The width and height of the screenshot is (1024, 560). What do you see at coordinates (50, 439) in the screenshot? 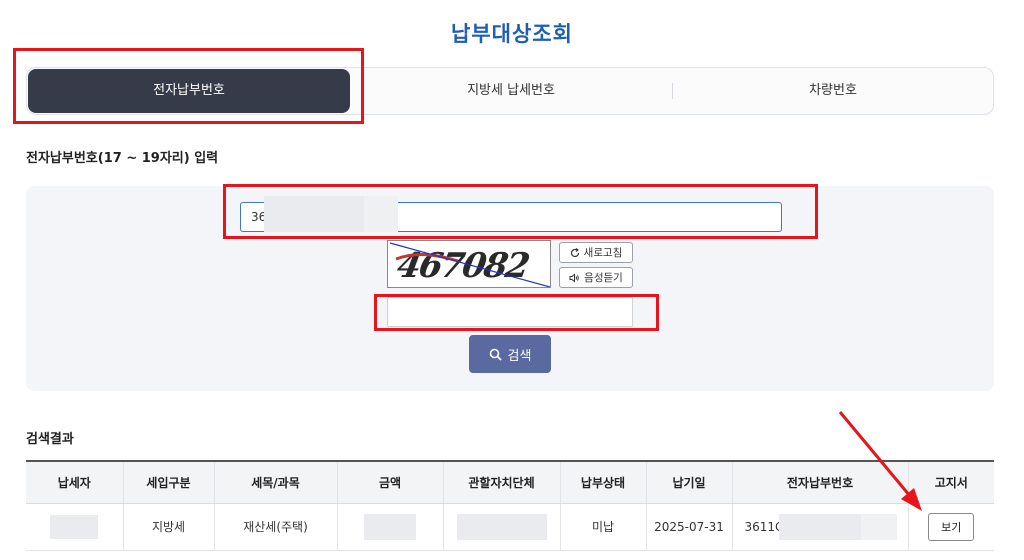
I see `results-title: 검색결과` at bounding box center [50, 439].